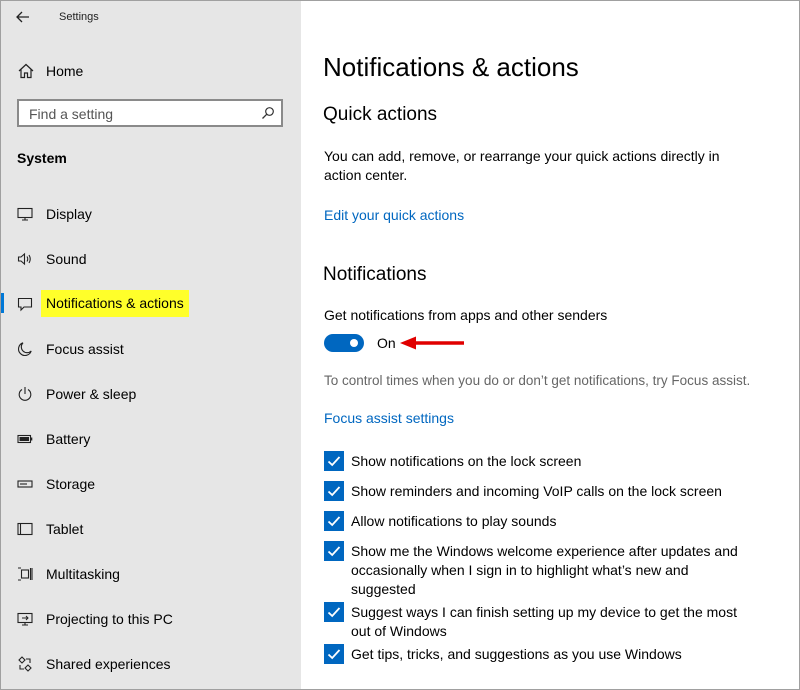  What do you see at coordinates (451, 67) in the screenshot?
I see `page-title: Notifications & actions` at bounding box center [451, 67].